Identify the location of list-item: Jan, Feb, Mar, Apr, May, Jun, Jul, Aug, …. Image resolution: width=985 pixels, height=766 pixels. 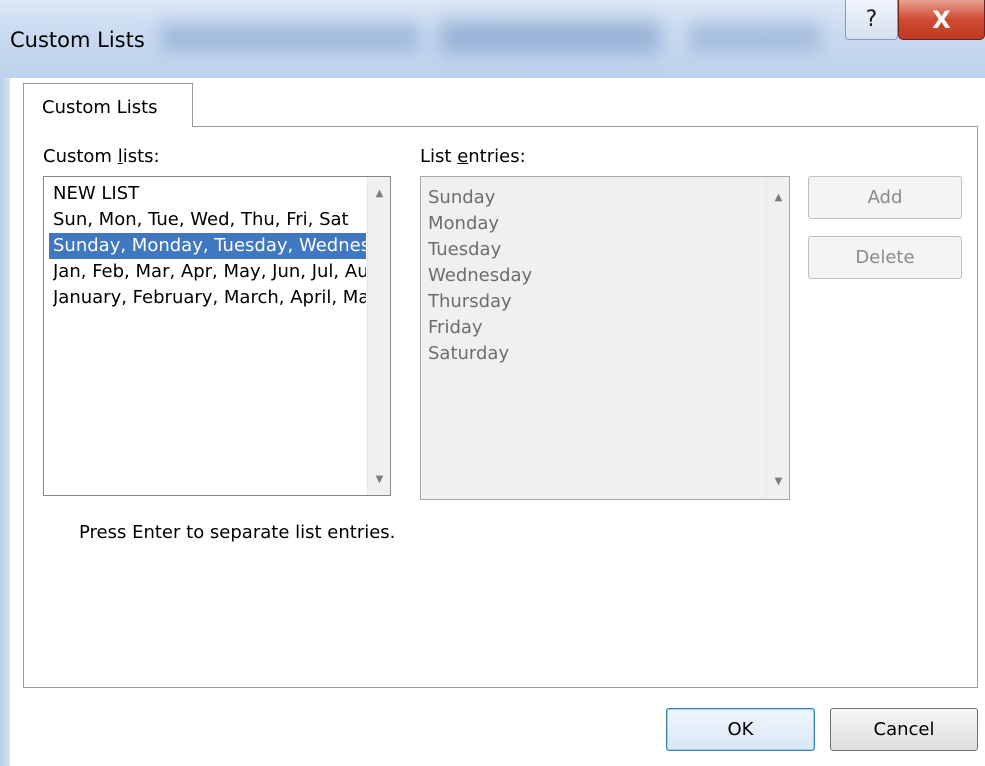
(209, 272).